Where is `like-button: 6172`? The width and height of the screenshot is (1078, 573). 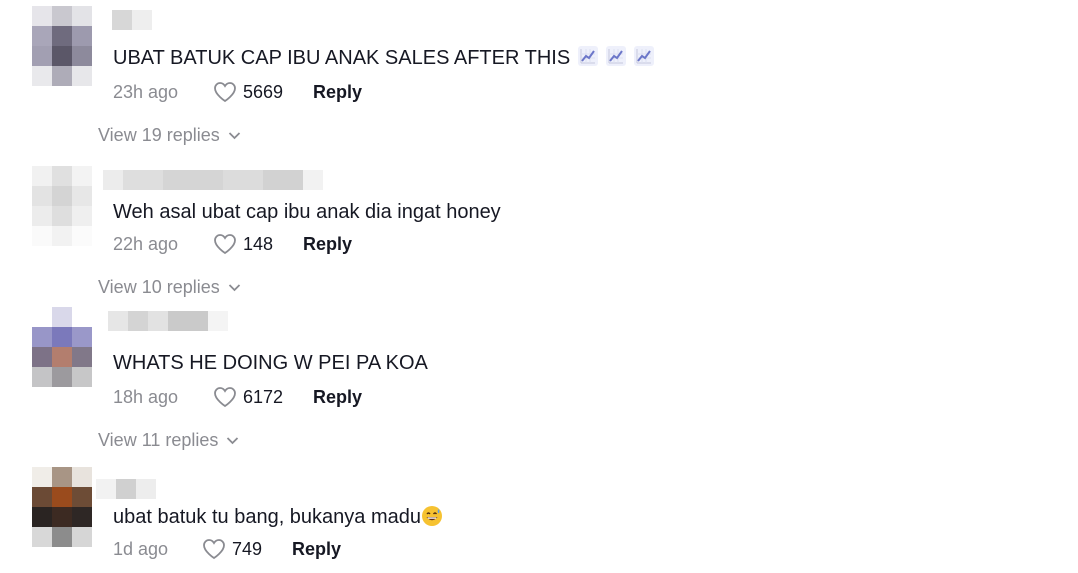
like-button: 6172 is located at coordinates (248, 397).